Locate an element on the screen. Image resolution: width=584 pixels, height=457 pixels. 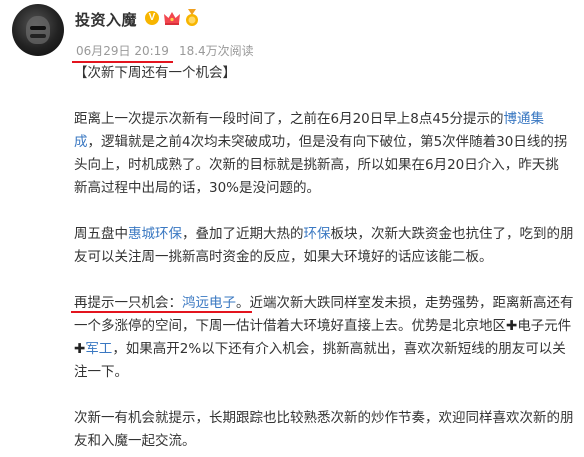
red-underline-mark is located at coordinates (161, 312).